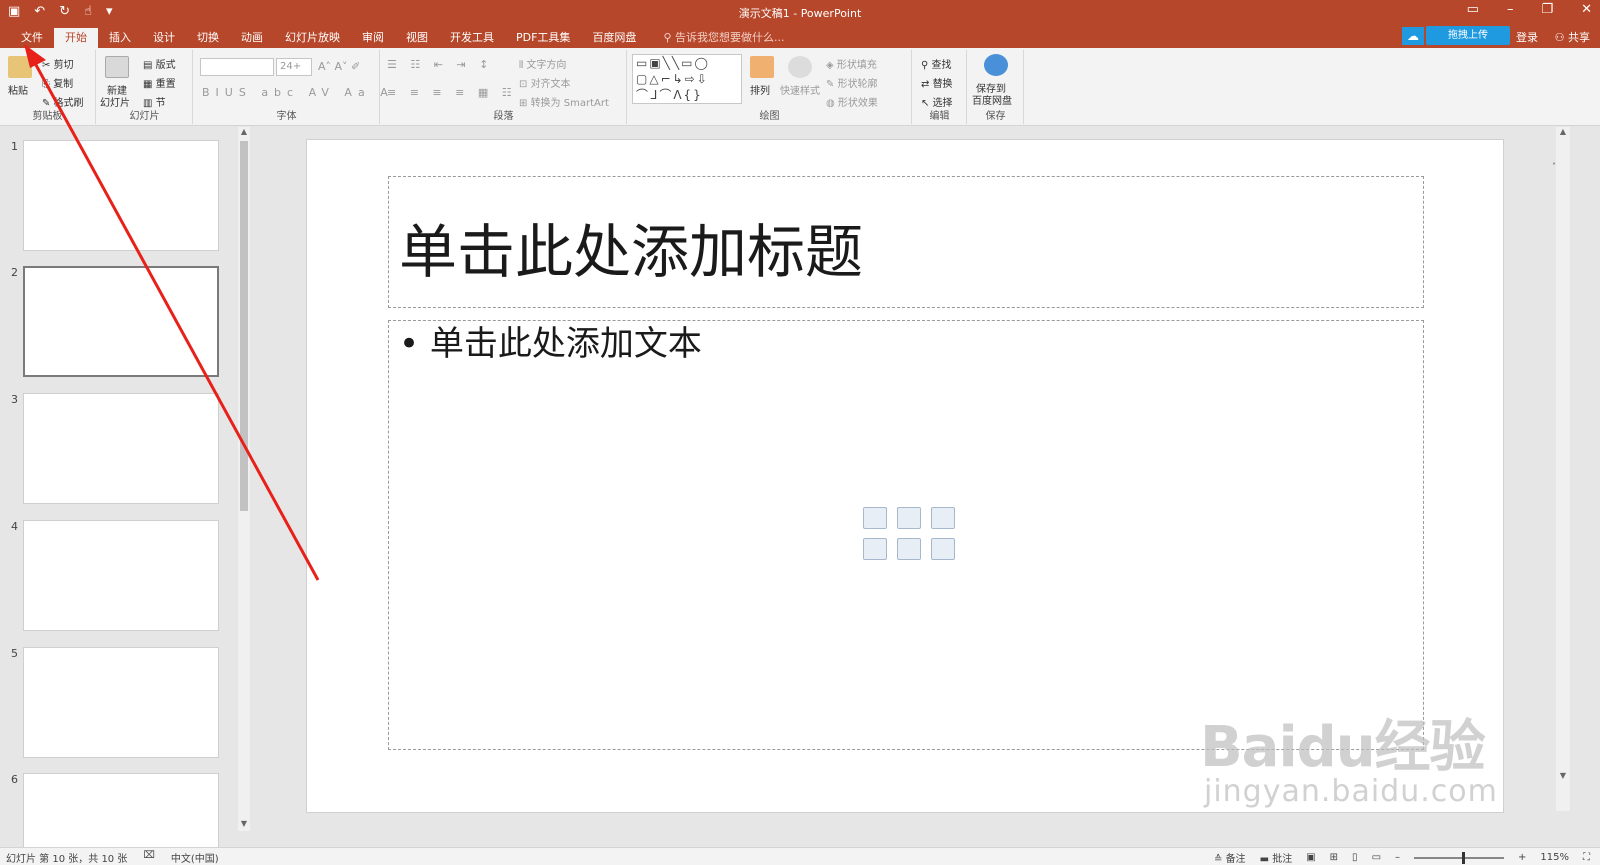 This screenshot has width=1600, height=865. Describe the element at coordinates (208, 38) in the screenshot. I see `tab-transitions: 切换` at that location.